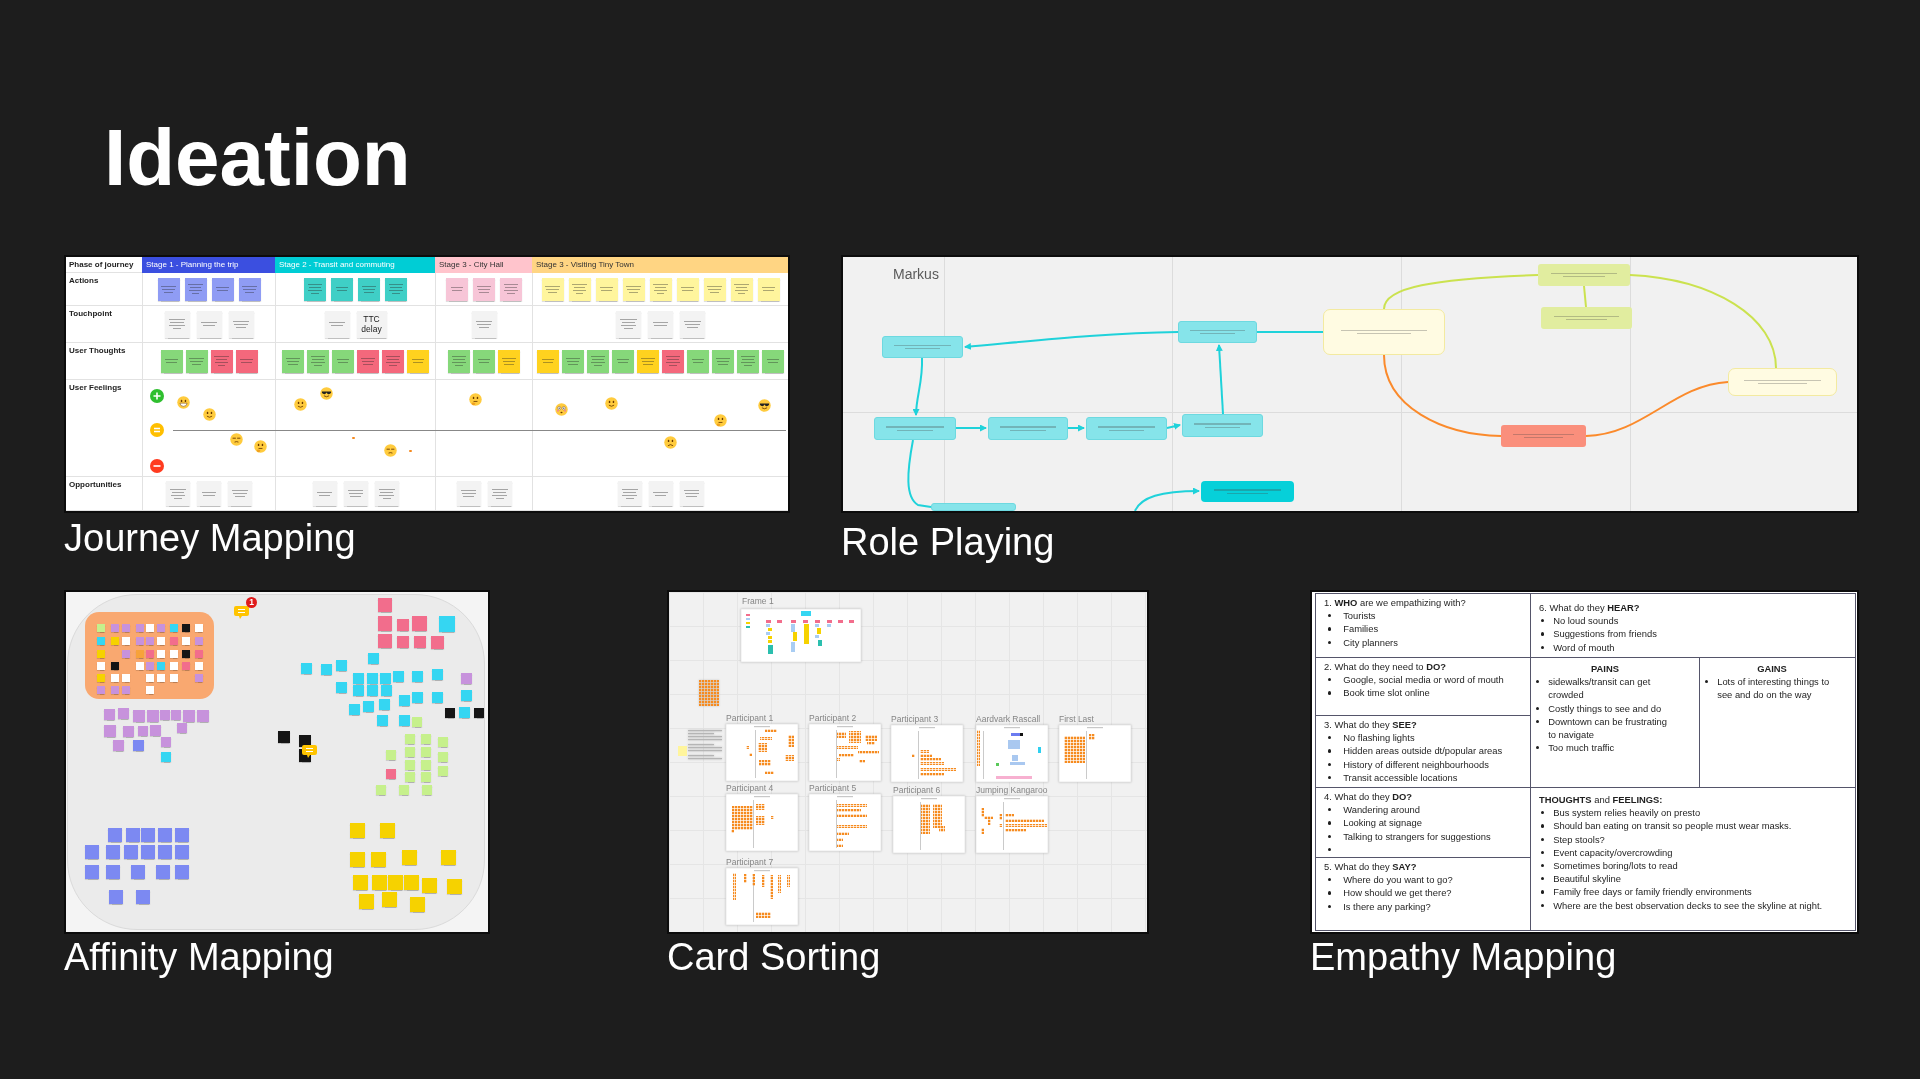  Describe the element at coordinates (1387, 906) in the screenshot. I see `list-item: Is there any parking?` at that location.